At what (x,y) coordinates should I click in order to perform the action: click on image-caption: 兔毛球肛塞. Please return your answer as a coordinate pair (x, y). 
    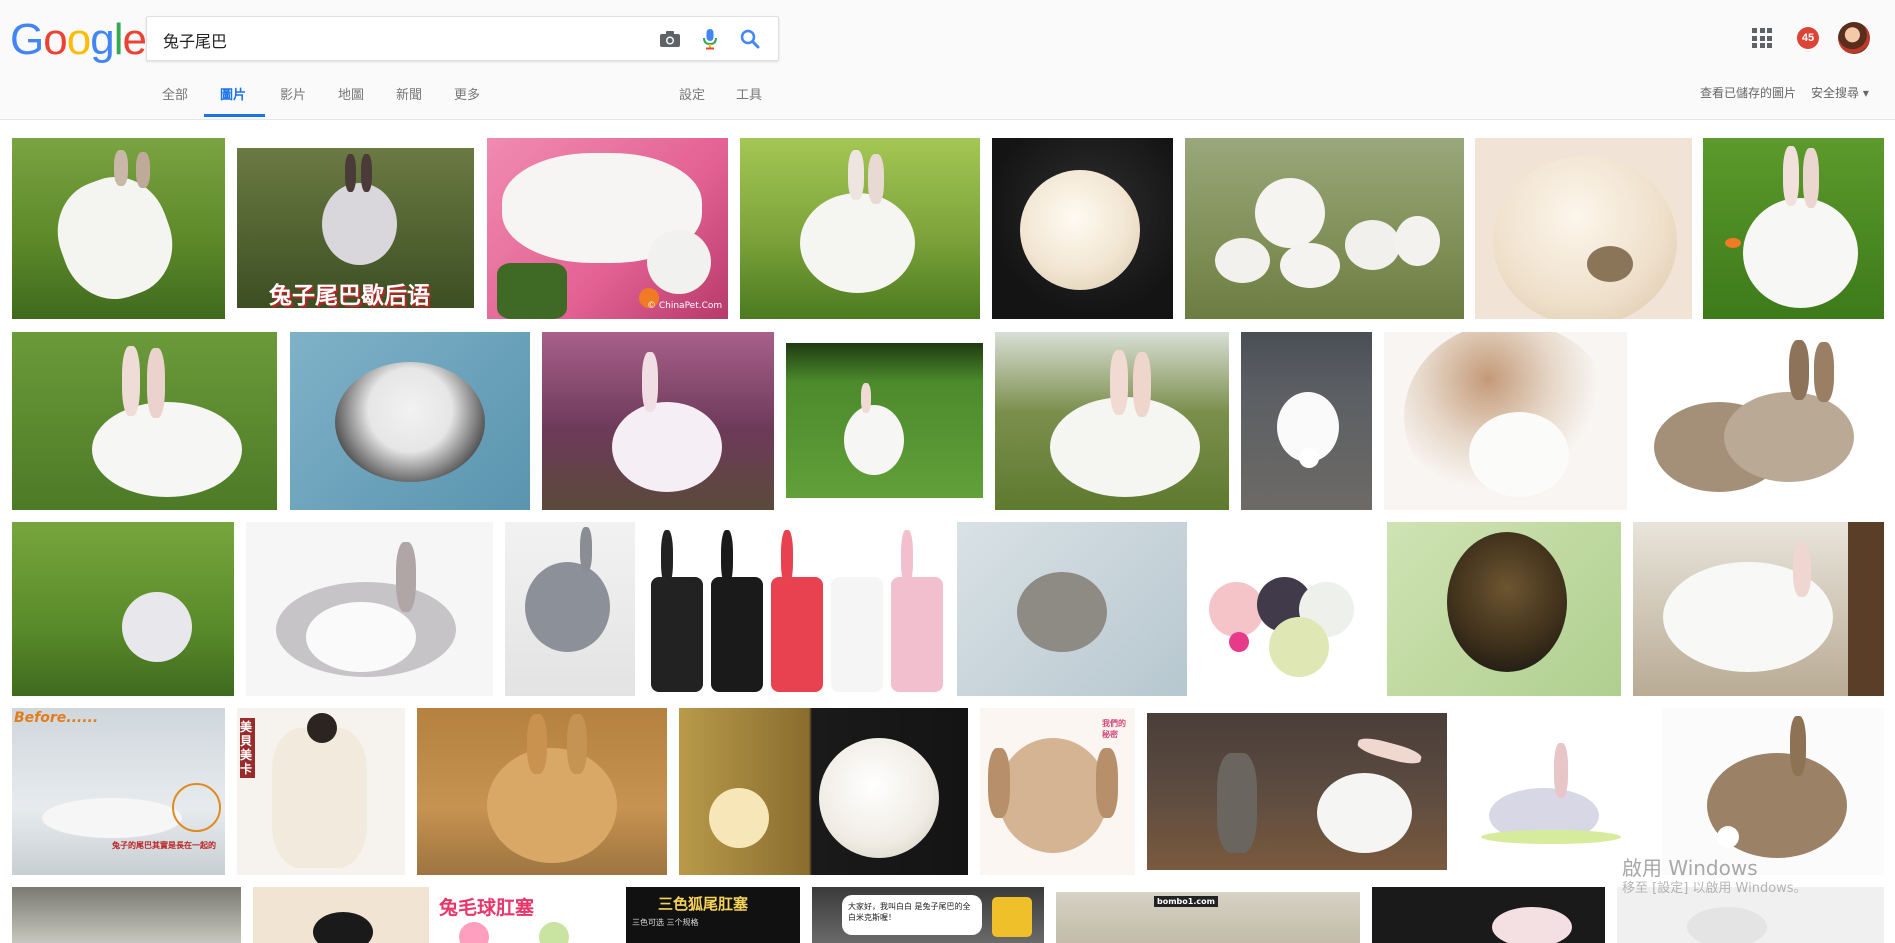
    Looking at the image, I should click on (487, 908).